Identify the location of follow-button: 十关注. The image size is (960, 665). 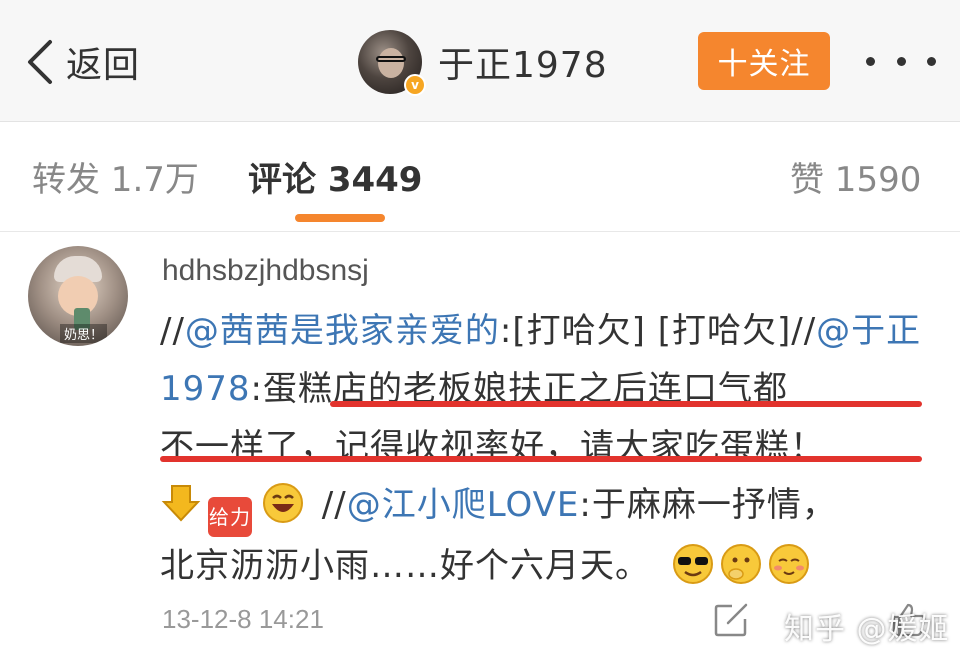
(764, 61).